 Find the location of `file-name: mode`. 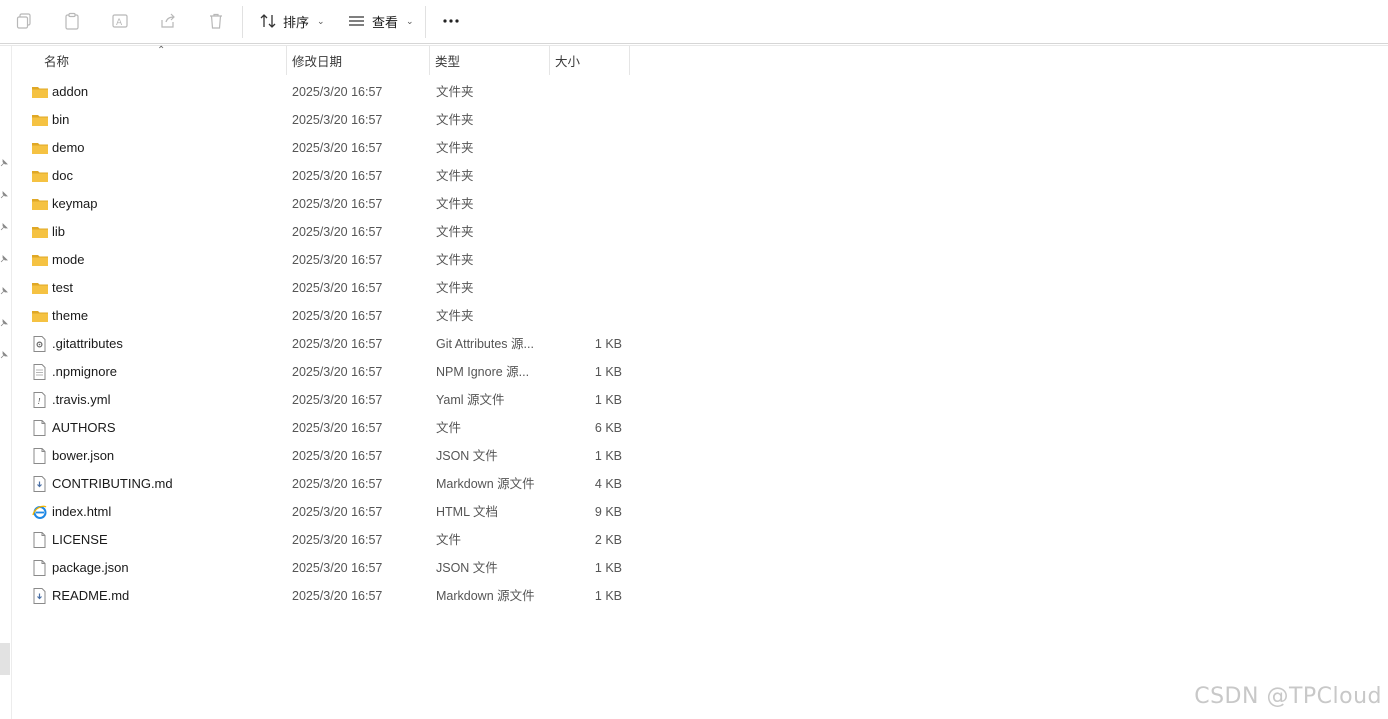

file-name: mode is located at coordinates (68, 259).